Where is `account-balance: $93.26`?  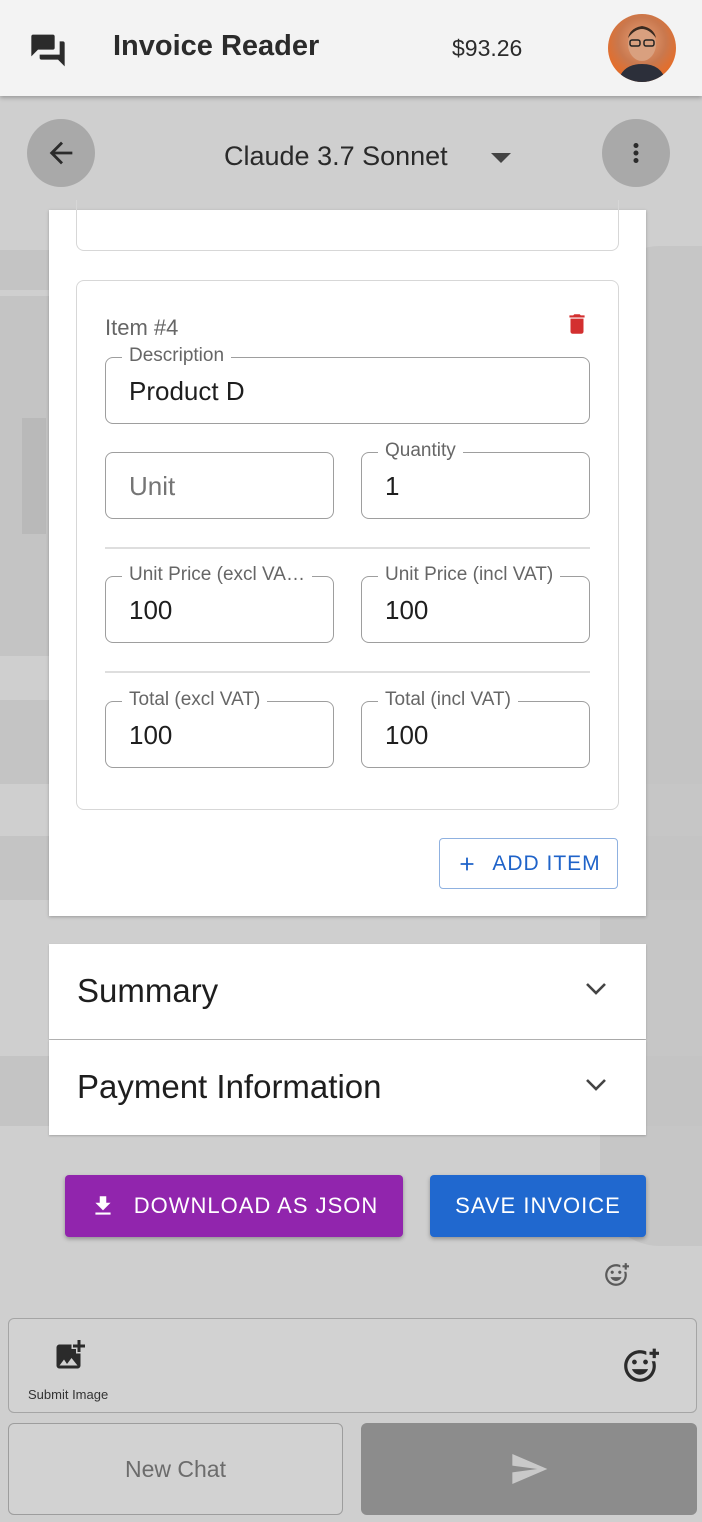
account-balance: $93.26 is located at coordinates (487, 48).